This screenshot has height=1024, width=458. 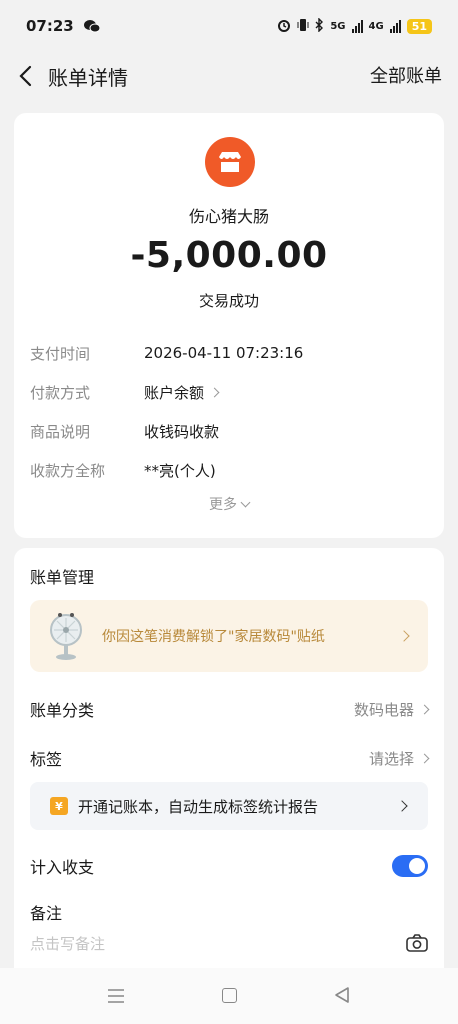 What do you see at coordinates (319, 25) in the screenshot?
I see `bluetooth-icon` at bounding box center [319, 25].